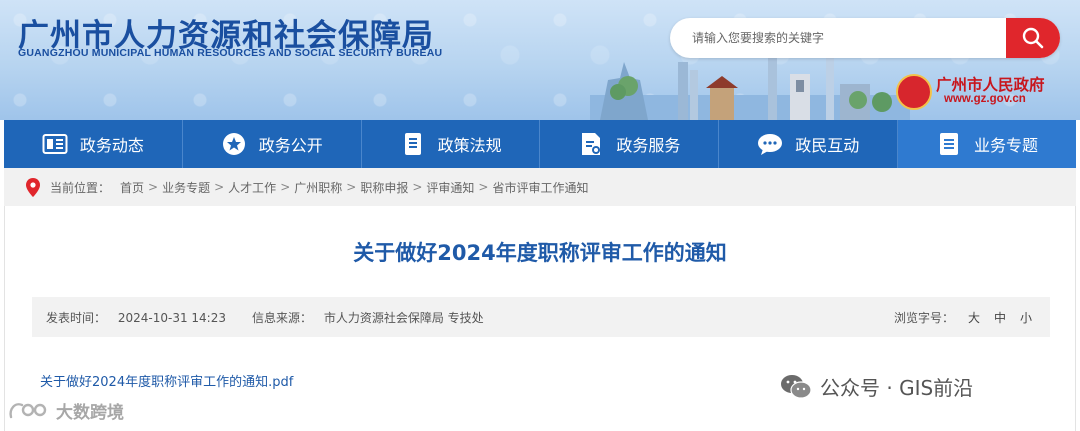  I want to click on publish-time-value: 2024-10-31 14:23, so click(171, 317).